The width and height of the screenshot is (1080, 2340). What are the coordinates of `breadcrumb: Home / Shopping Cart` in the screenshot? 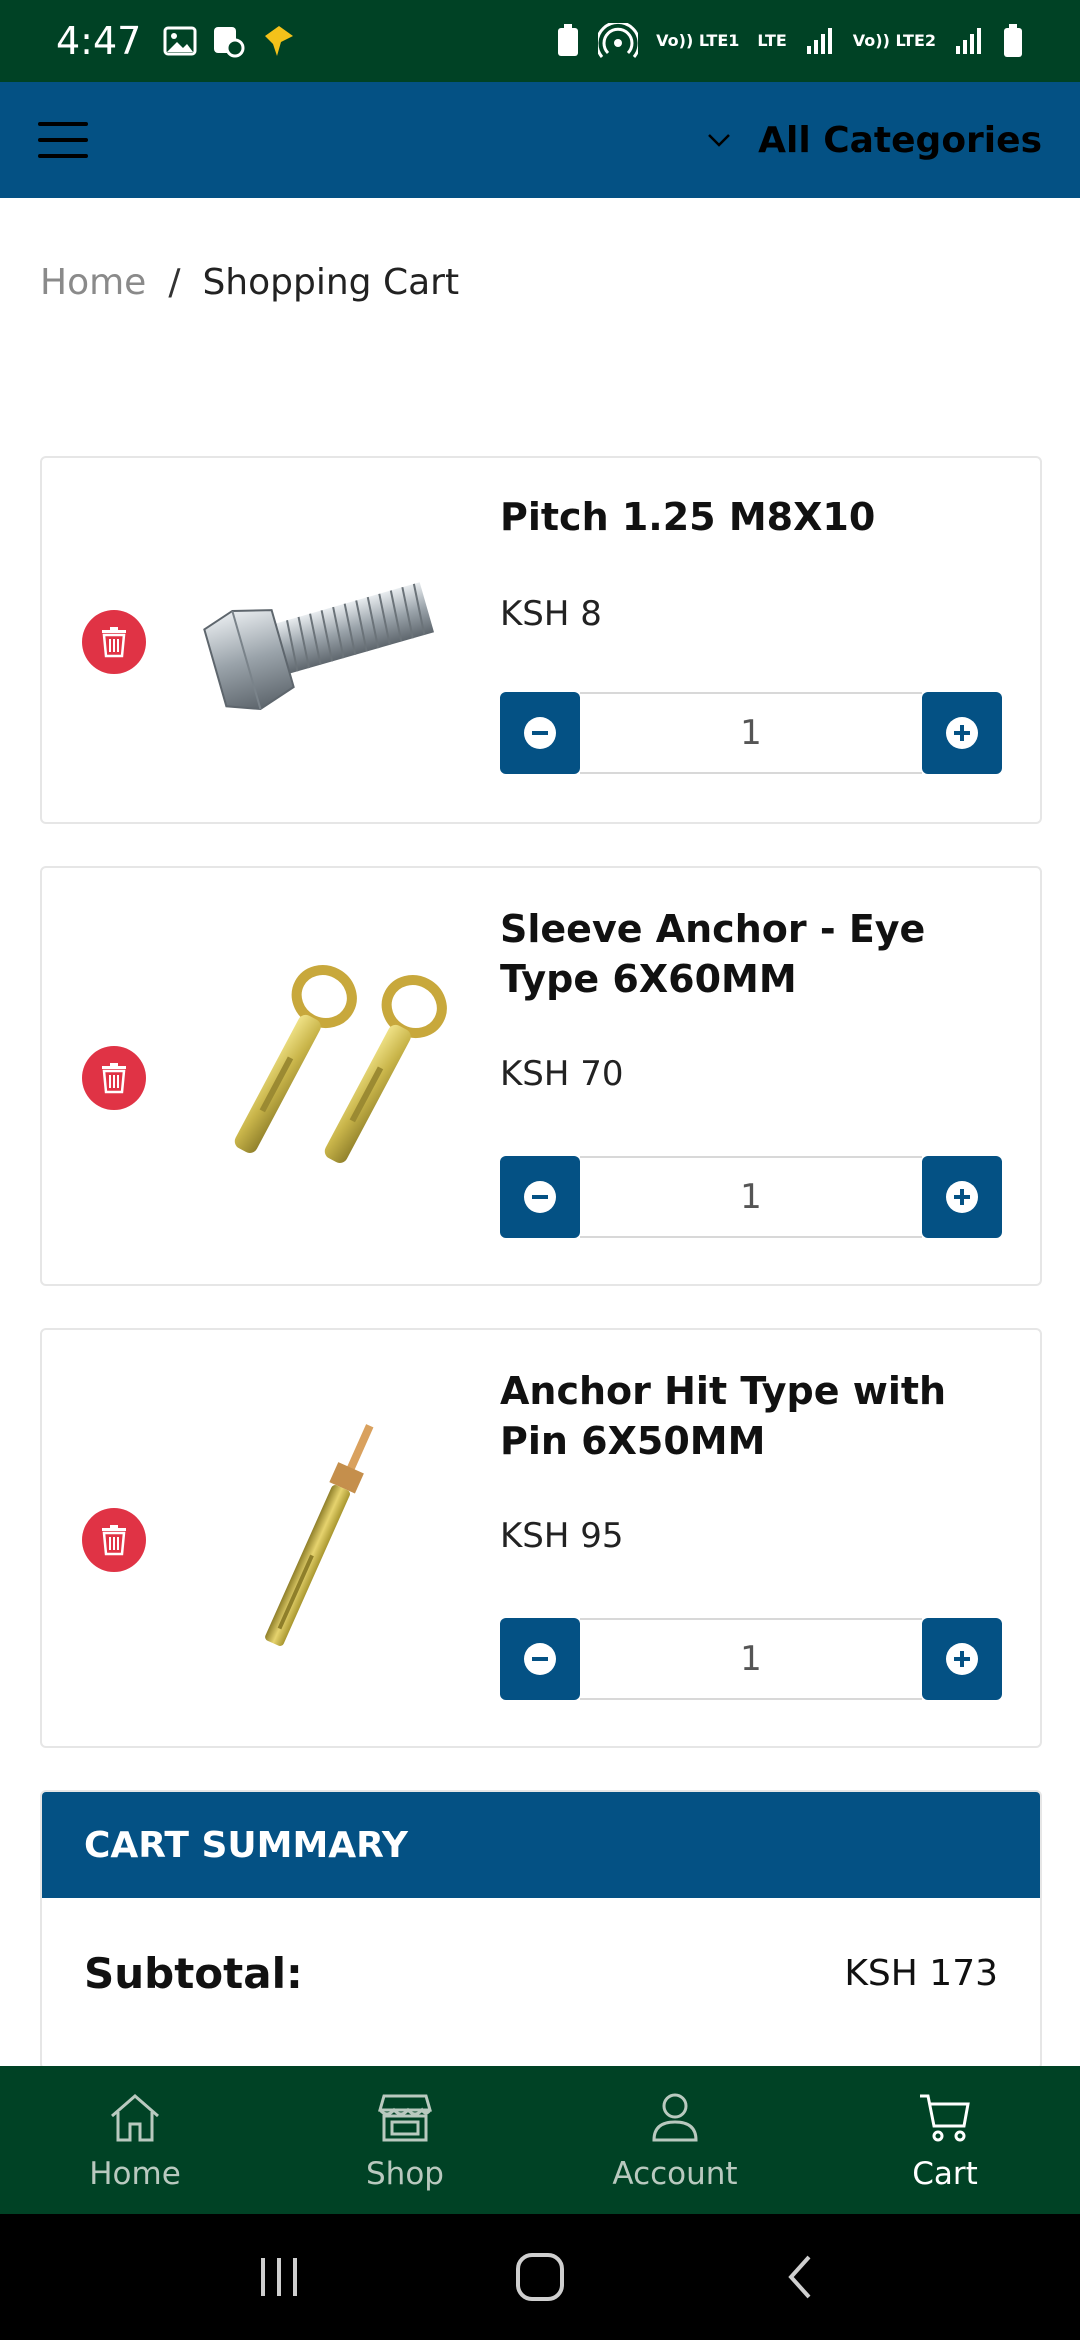 It's located at (249, 282).